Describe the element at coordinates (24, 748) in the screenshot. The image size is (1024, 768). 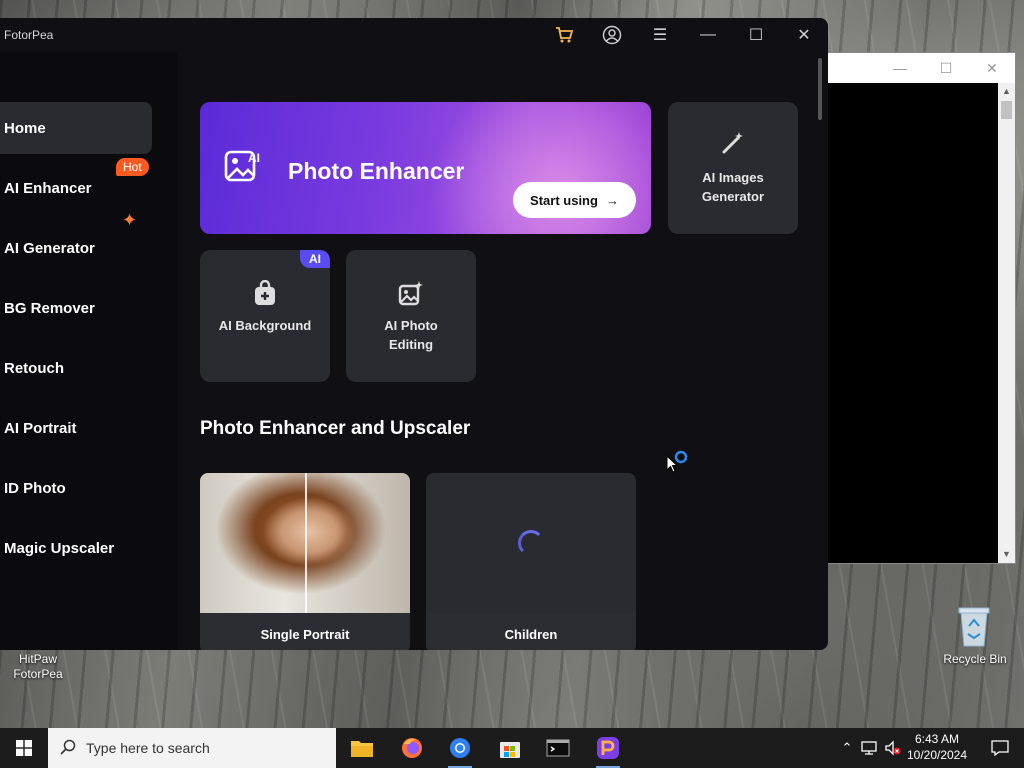
I see `windows-start-icon` at that location.